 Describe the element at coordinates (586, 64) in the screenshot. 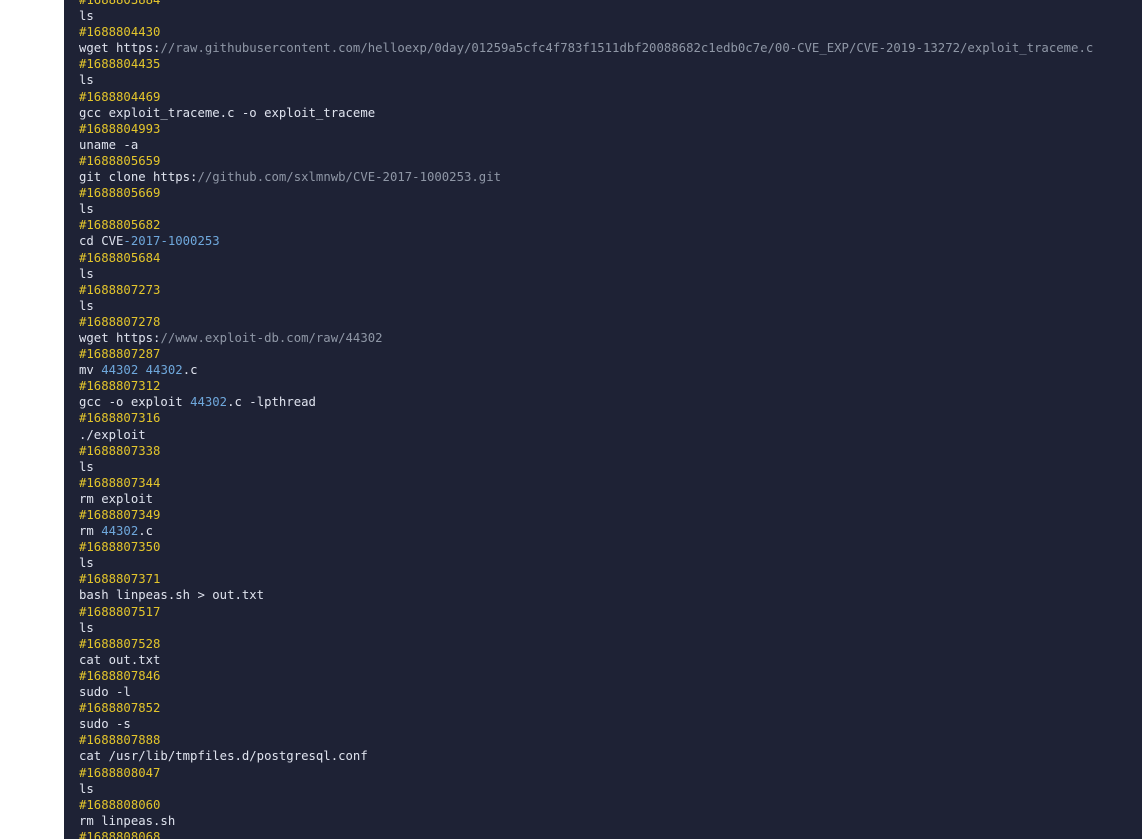

I see `history-timestamp-line: #1688804435` at that location.